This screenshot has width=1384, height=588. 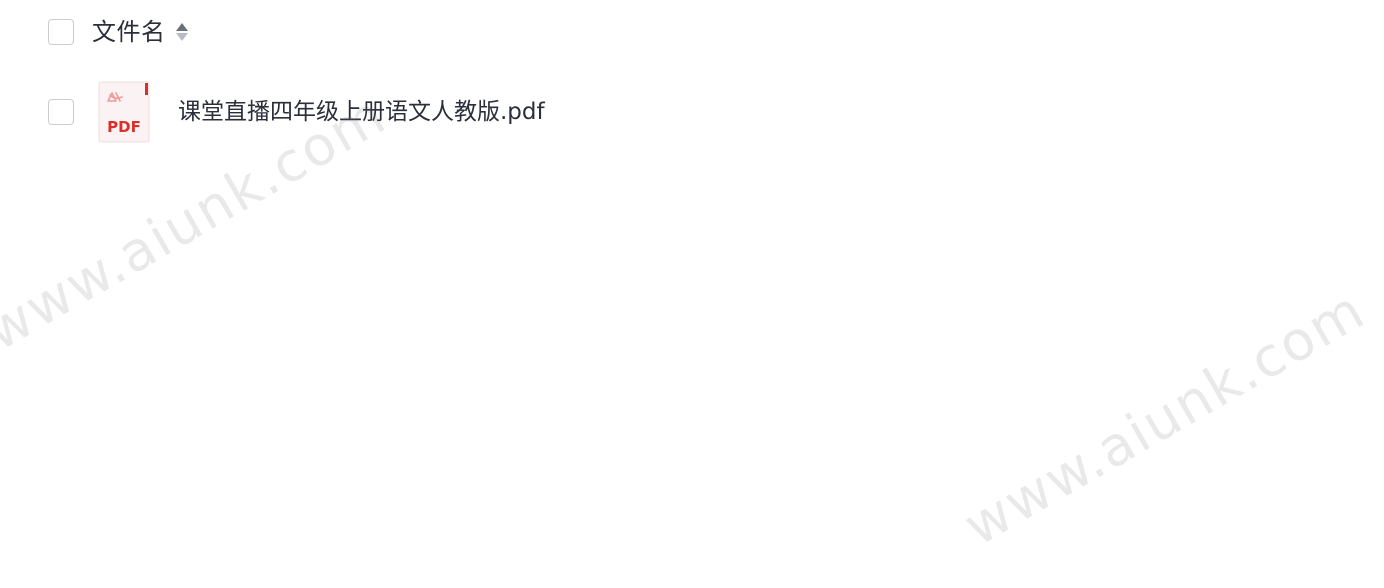 I want to click on sort-ascending-arrow, so click(x=181, y=27).